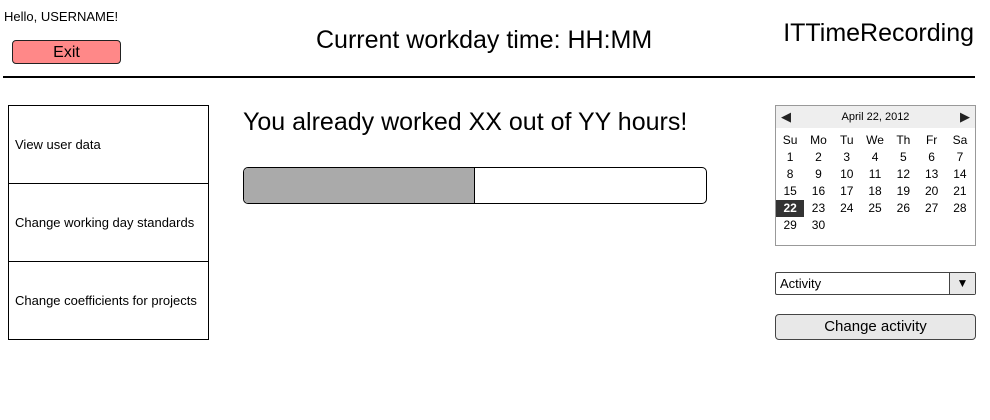 Image resolution: width=990 pixels, height=420 pixels. I want to click on calendar-day: 16, so click(818, 191).